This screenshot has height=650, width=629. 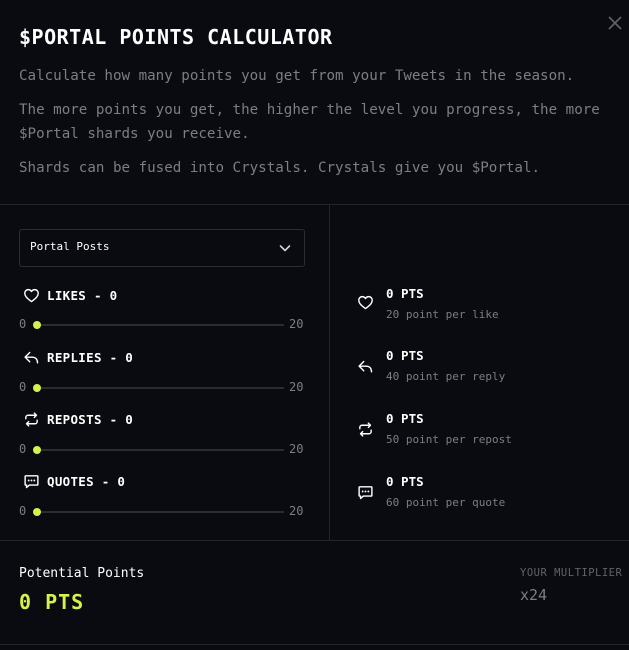 What do you see at coordinates (296, 511) in the screenshot?
I see `quotes-slider-max: 20` at bounding box center [296, 511].